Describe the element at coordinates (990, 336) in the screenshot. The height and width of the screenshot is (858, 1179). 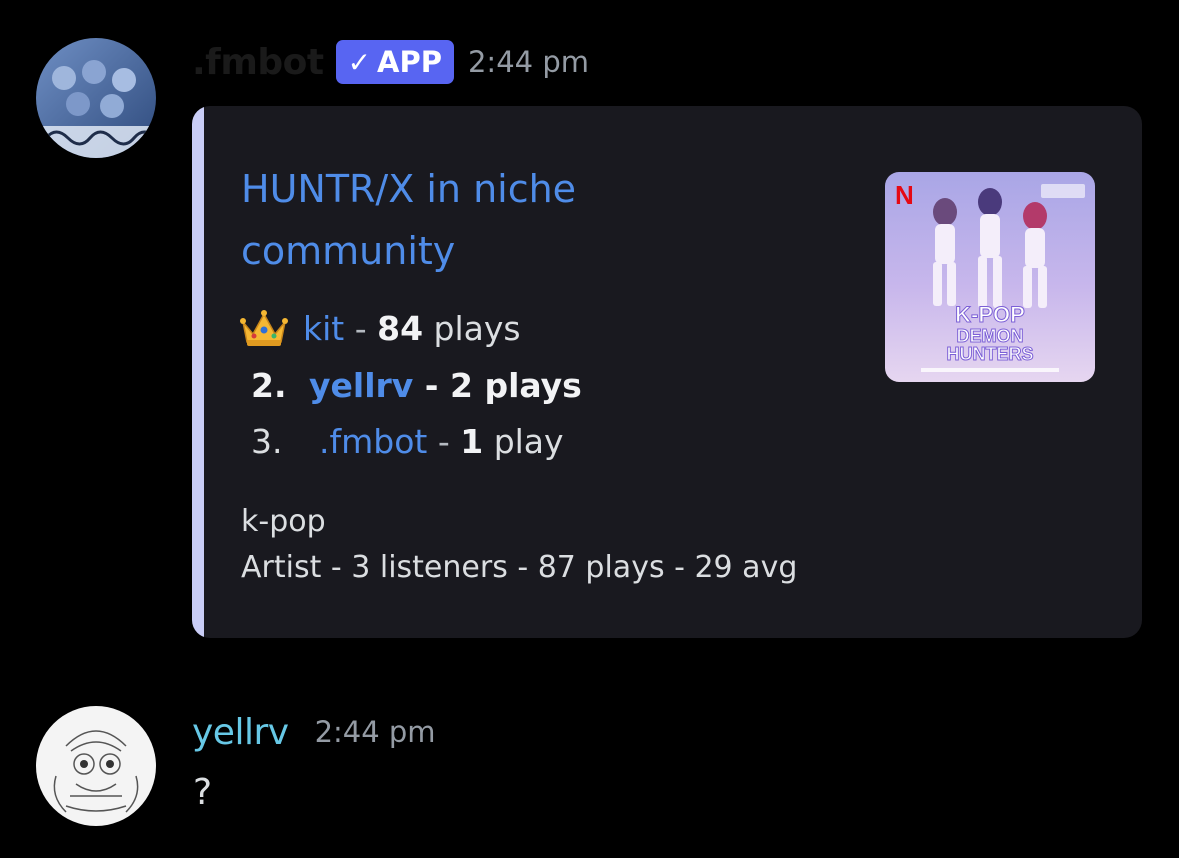
I see `svg-text: DEMON` at that location.